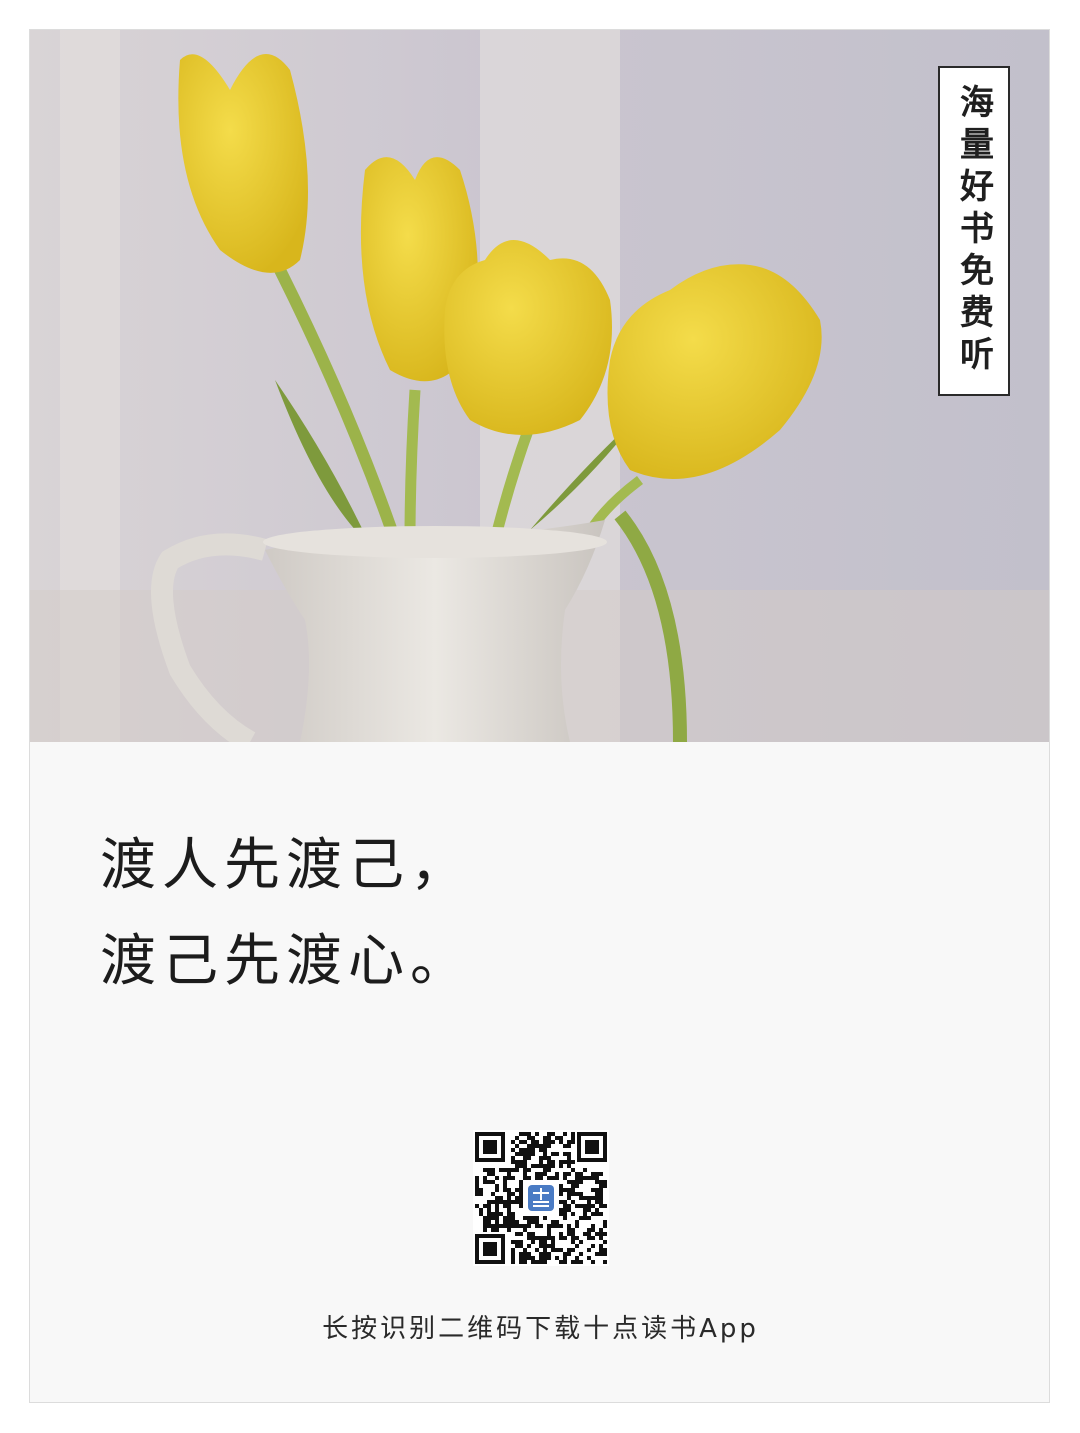  What do you see at coordinates (490, 1147) in the screenshot?
I see `qr-finder-top-left` at bounding box center [490, 1147].